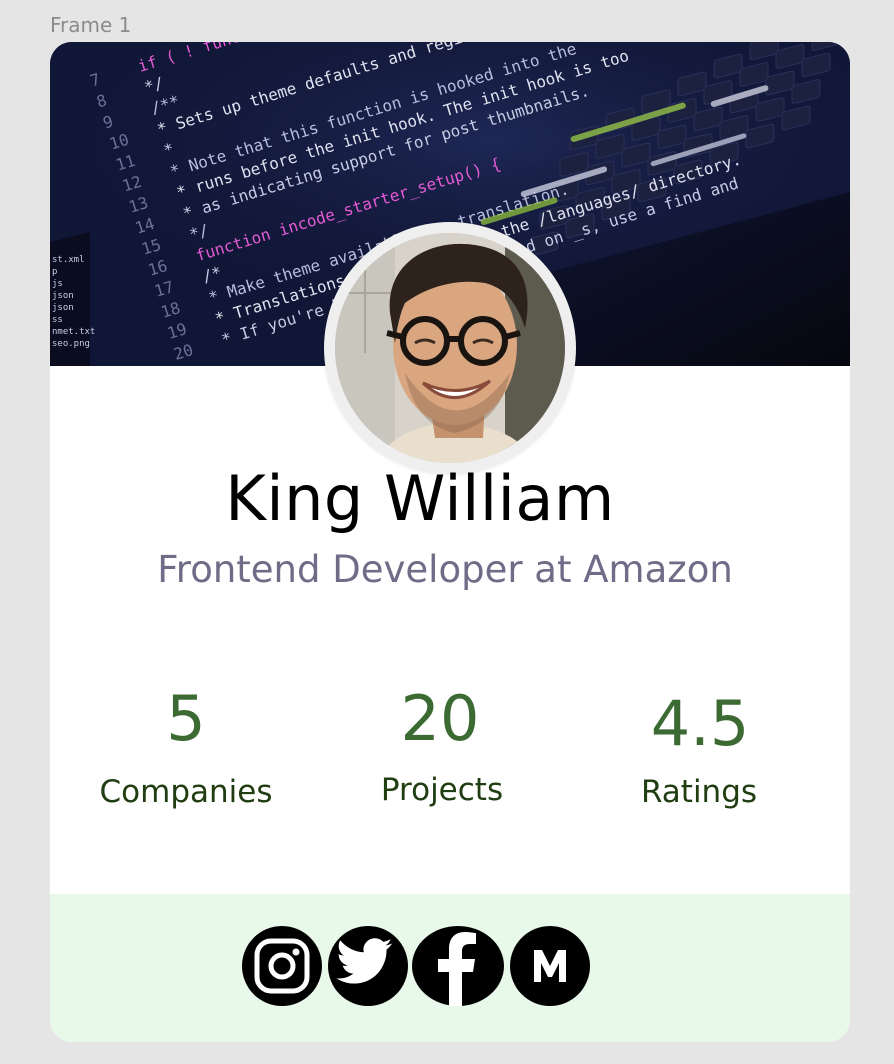  I want to click on profile-role: Frontend Developer at Amazon, so click(445, 569).